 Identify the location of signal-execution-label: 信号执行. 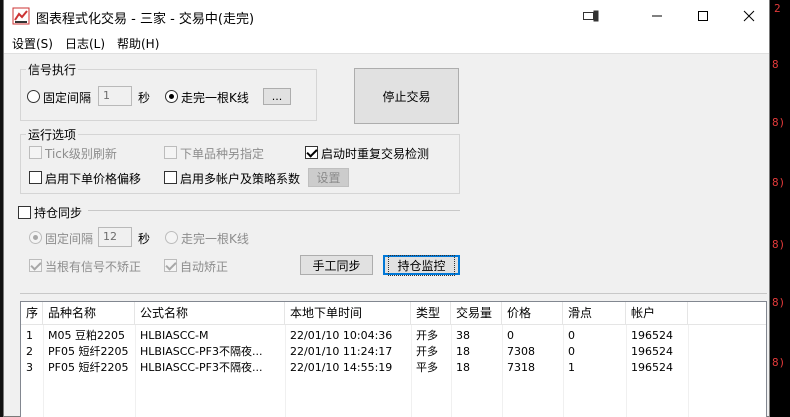
(52, 69).